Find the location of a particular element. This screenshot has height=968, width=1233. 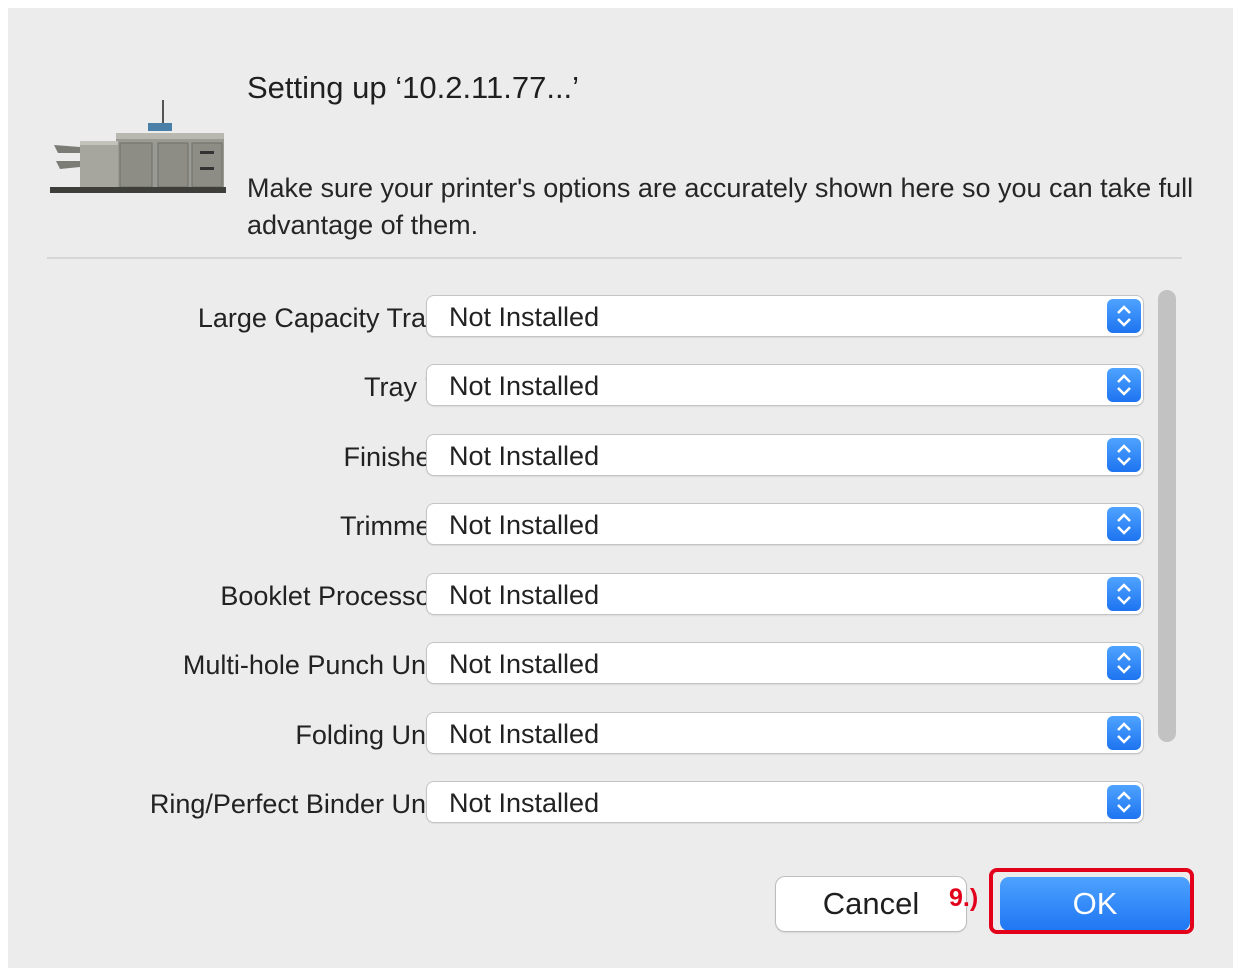

option-row-multi-hole-punch-unit: Multi-hole Punch Unit: Not Installed is located at coordinates (597, 665).